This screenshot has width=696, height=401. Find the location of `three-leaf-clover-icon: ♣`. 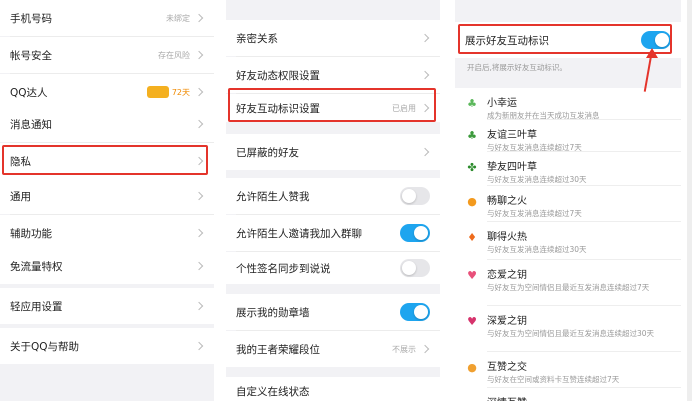

three-leaf-clover-icon: ♣ is located at coordinates (472, 135).